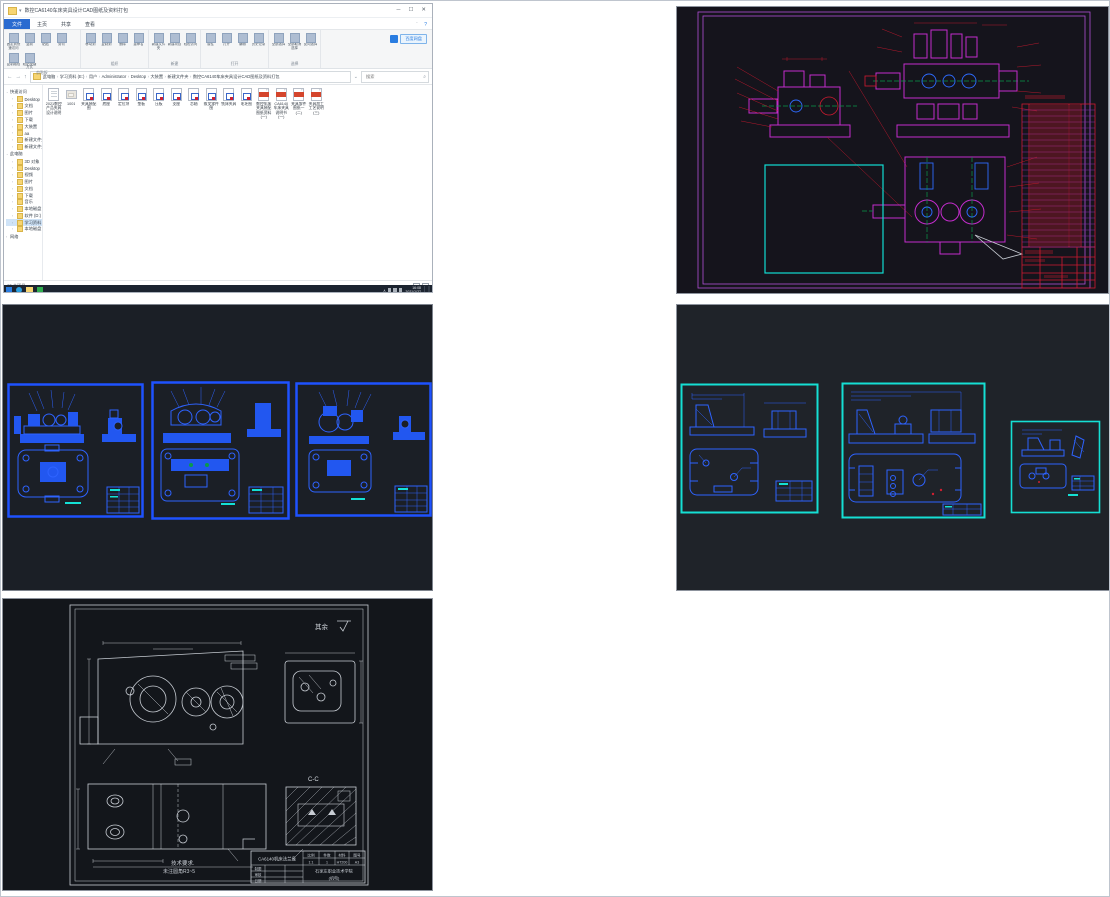  Describe the element at coordinates (194, 104) in the screenshot. I see `file-item: 芯轴` at that location.